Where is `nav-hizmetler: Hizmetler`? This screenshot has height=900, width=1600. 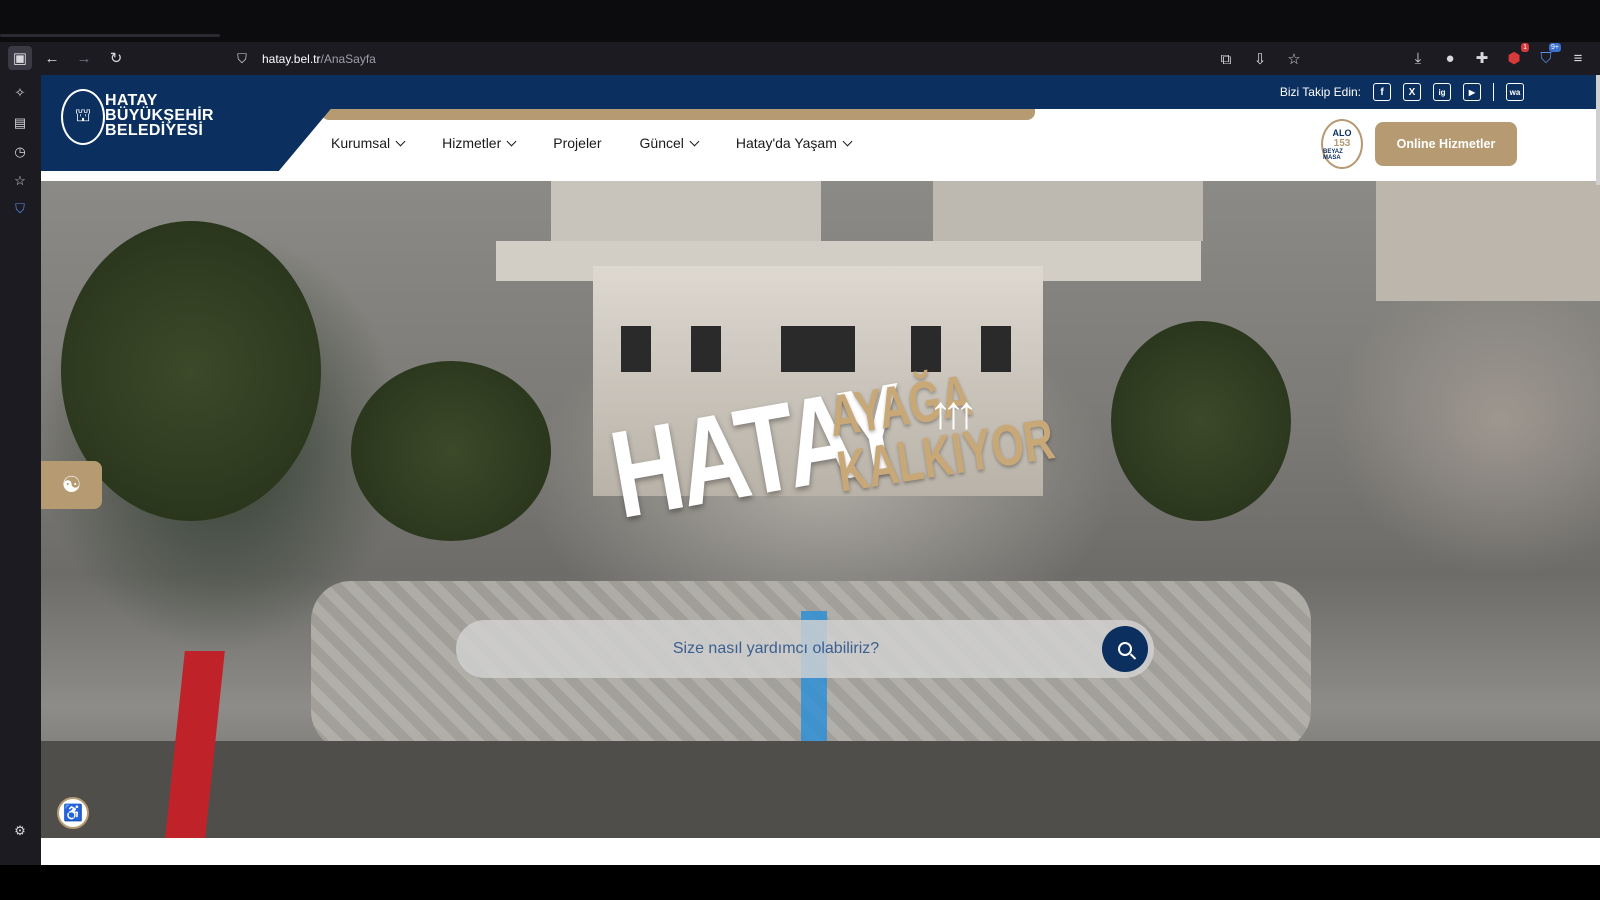 nav-hizmetler: Hizmetler is located at coordinates (479, 143).